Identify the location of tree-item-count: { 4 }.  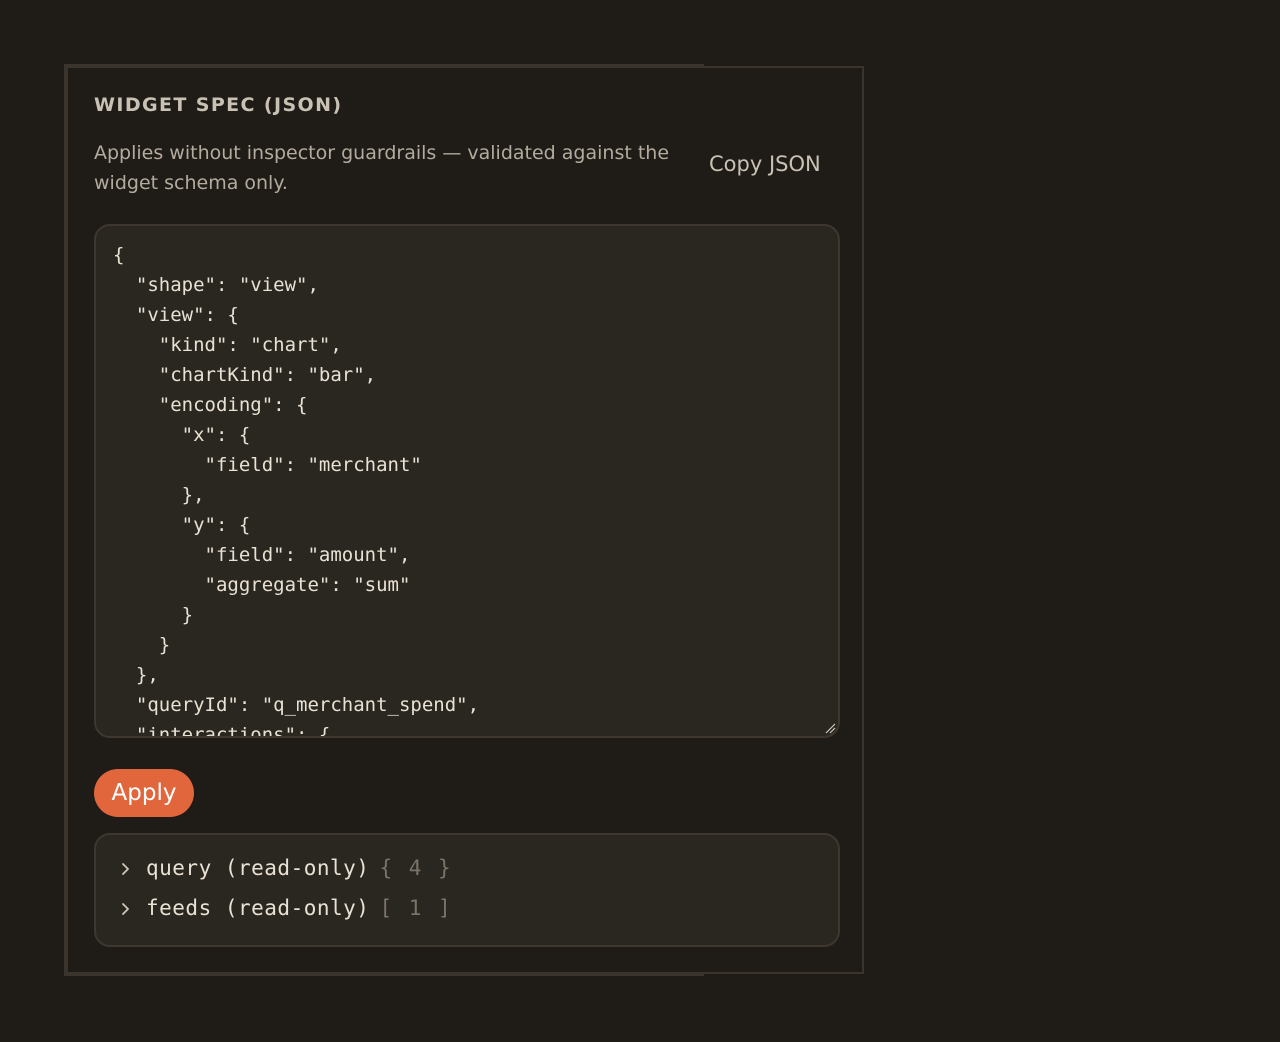
(416, 868).